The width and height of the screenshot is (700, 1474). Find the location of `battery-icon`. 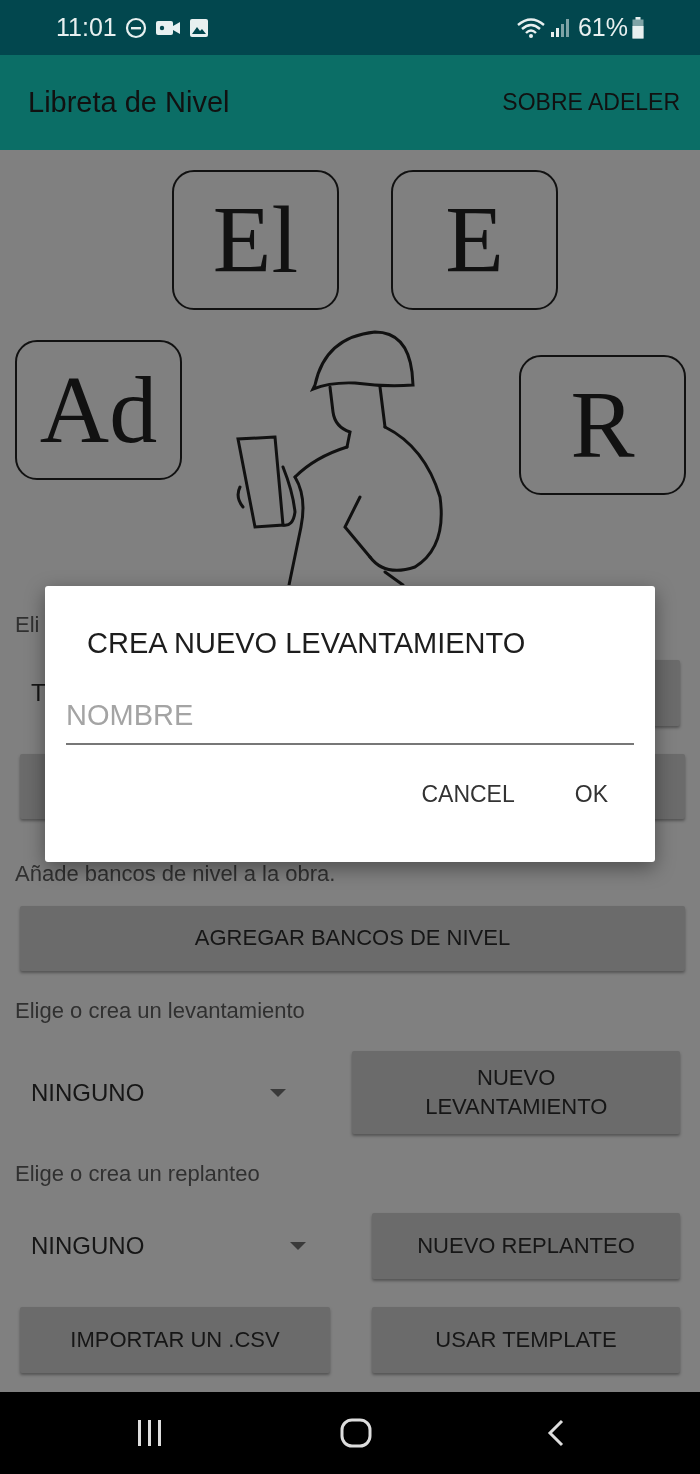

battery-icon is located at coordinates (638, 27).